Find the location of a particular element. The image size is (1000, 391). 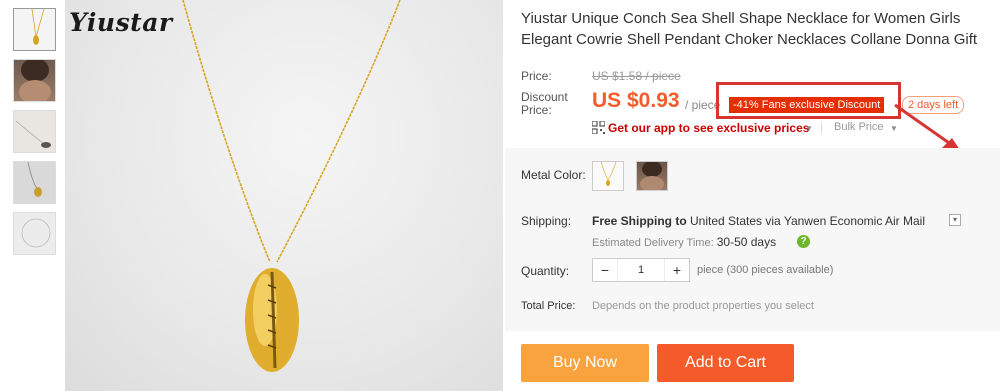

quantity-input: 1 is located at coordinates (641, 270).